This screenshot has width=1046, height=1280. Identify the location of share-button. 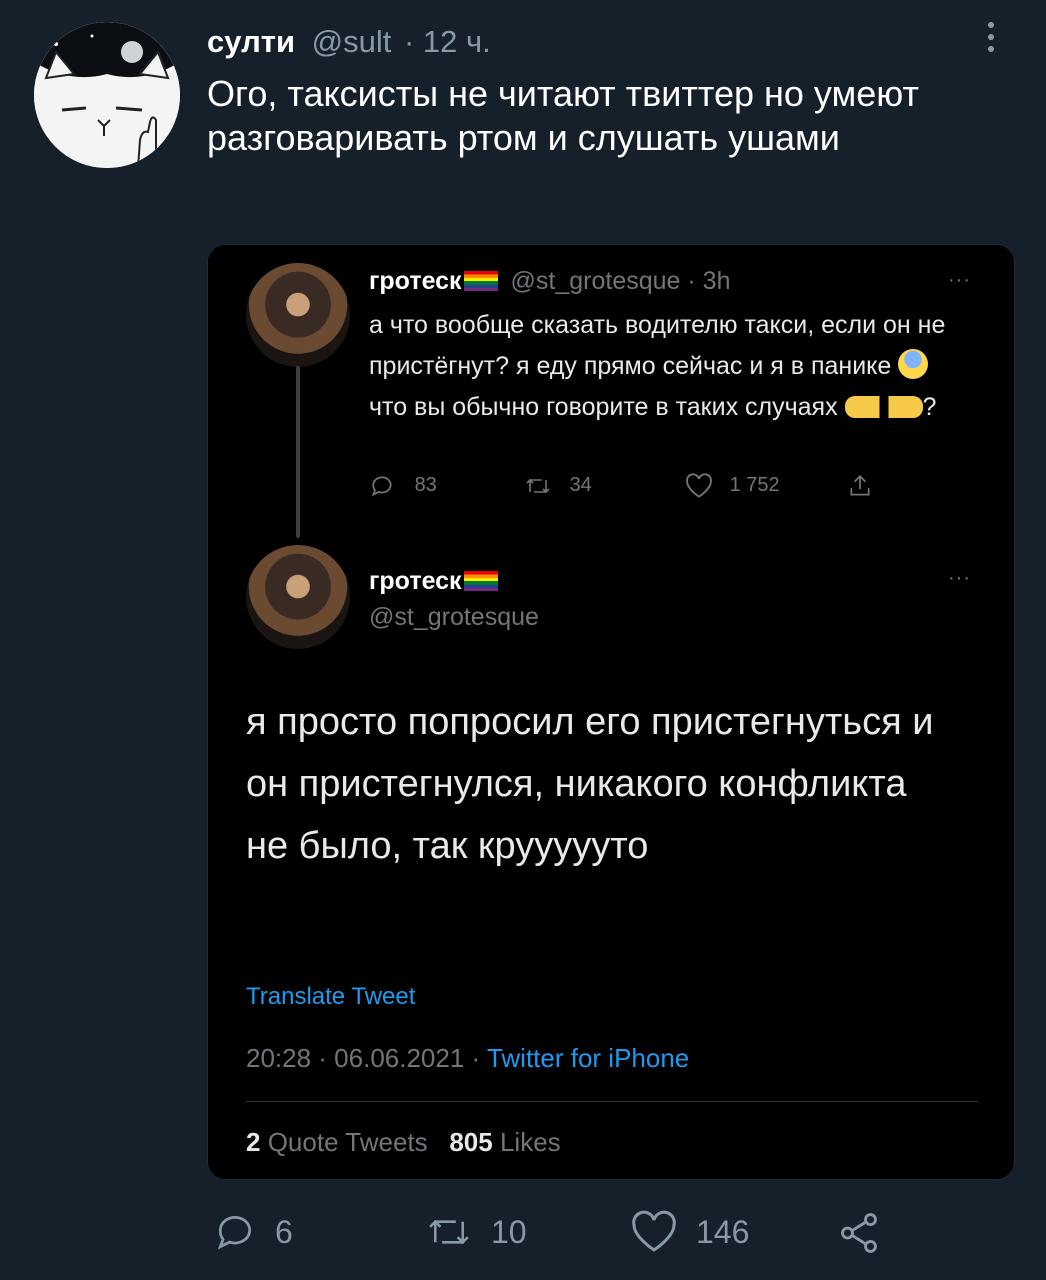
(859, 1233).